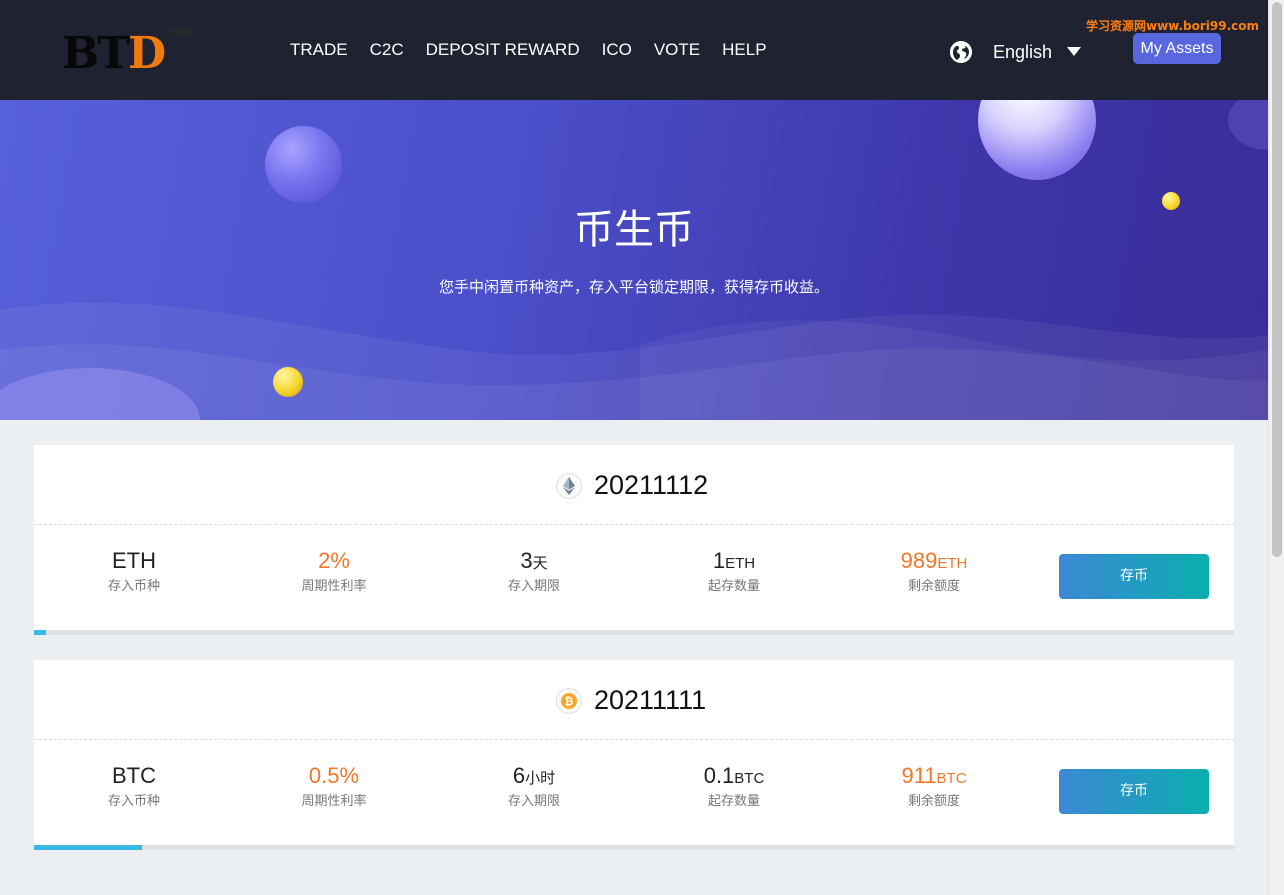 The image size is (1284, 895). What do you see at coordinates (1074, 51) in the screenshot?
I see `chevron-down-icon` at bounding box center [1074, 51].